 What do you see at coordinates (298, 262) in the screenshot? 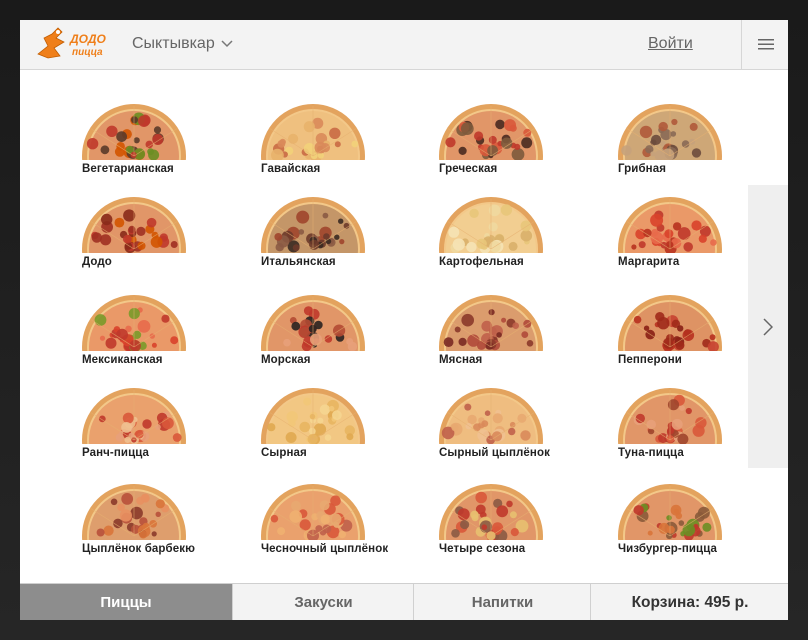
I see `pizza-name: Итальянская` at bounding box center [298, 262].